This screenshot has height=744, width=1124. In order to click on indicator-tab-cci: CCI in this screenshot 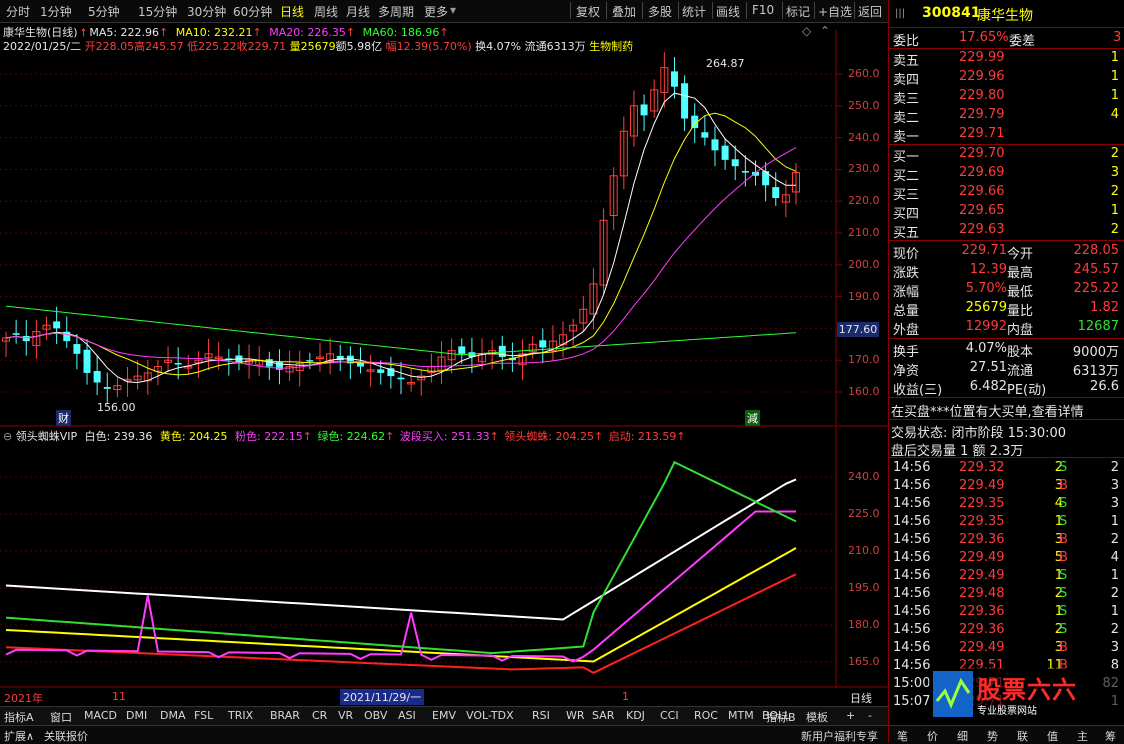, I will do `click(669, 715)`.